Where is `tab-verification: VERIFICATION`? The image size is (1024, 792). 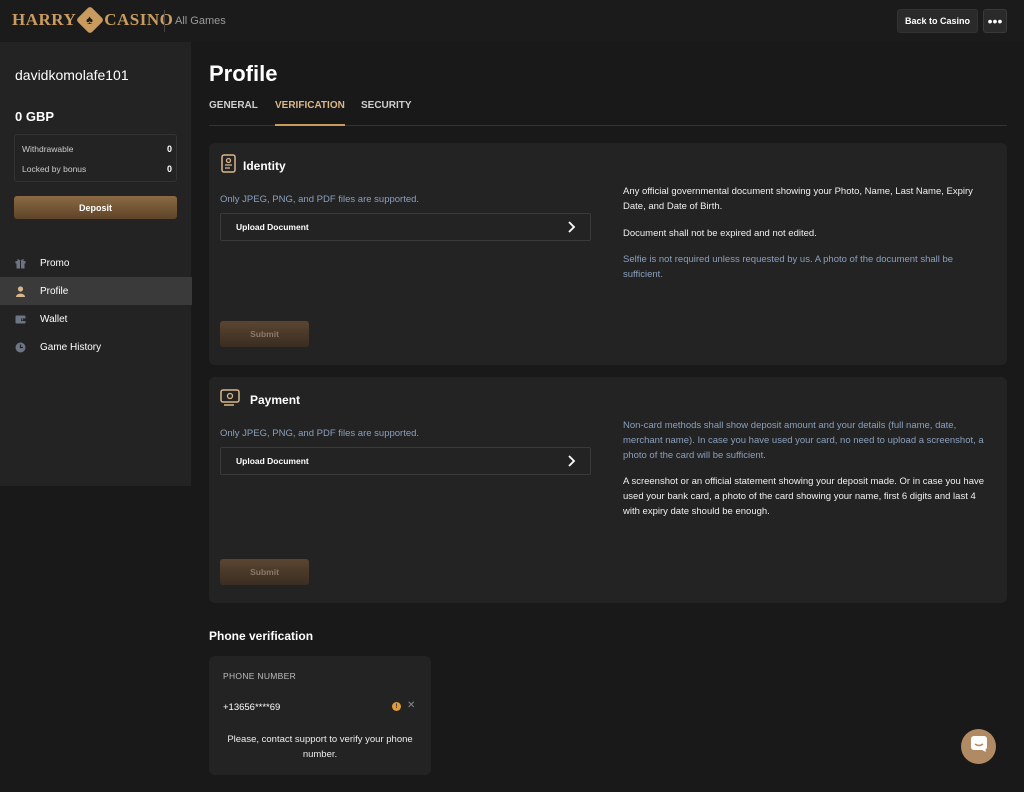 tab-verification: VERIFICATION is located at coordinates (310, 113).